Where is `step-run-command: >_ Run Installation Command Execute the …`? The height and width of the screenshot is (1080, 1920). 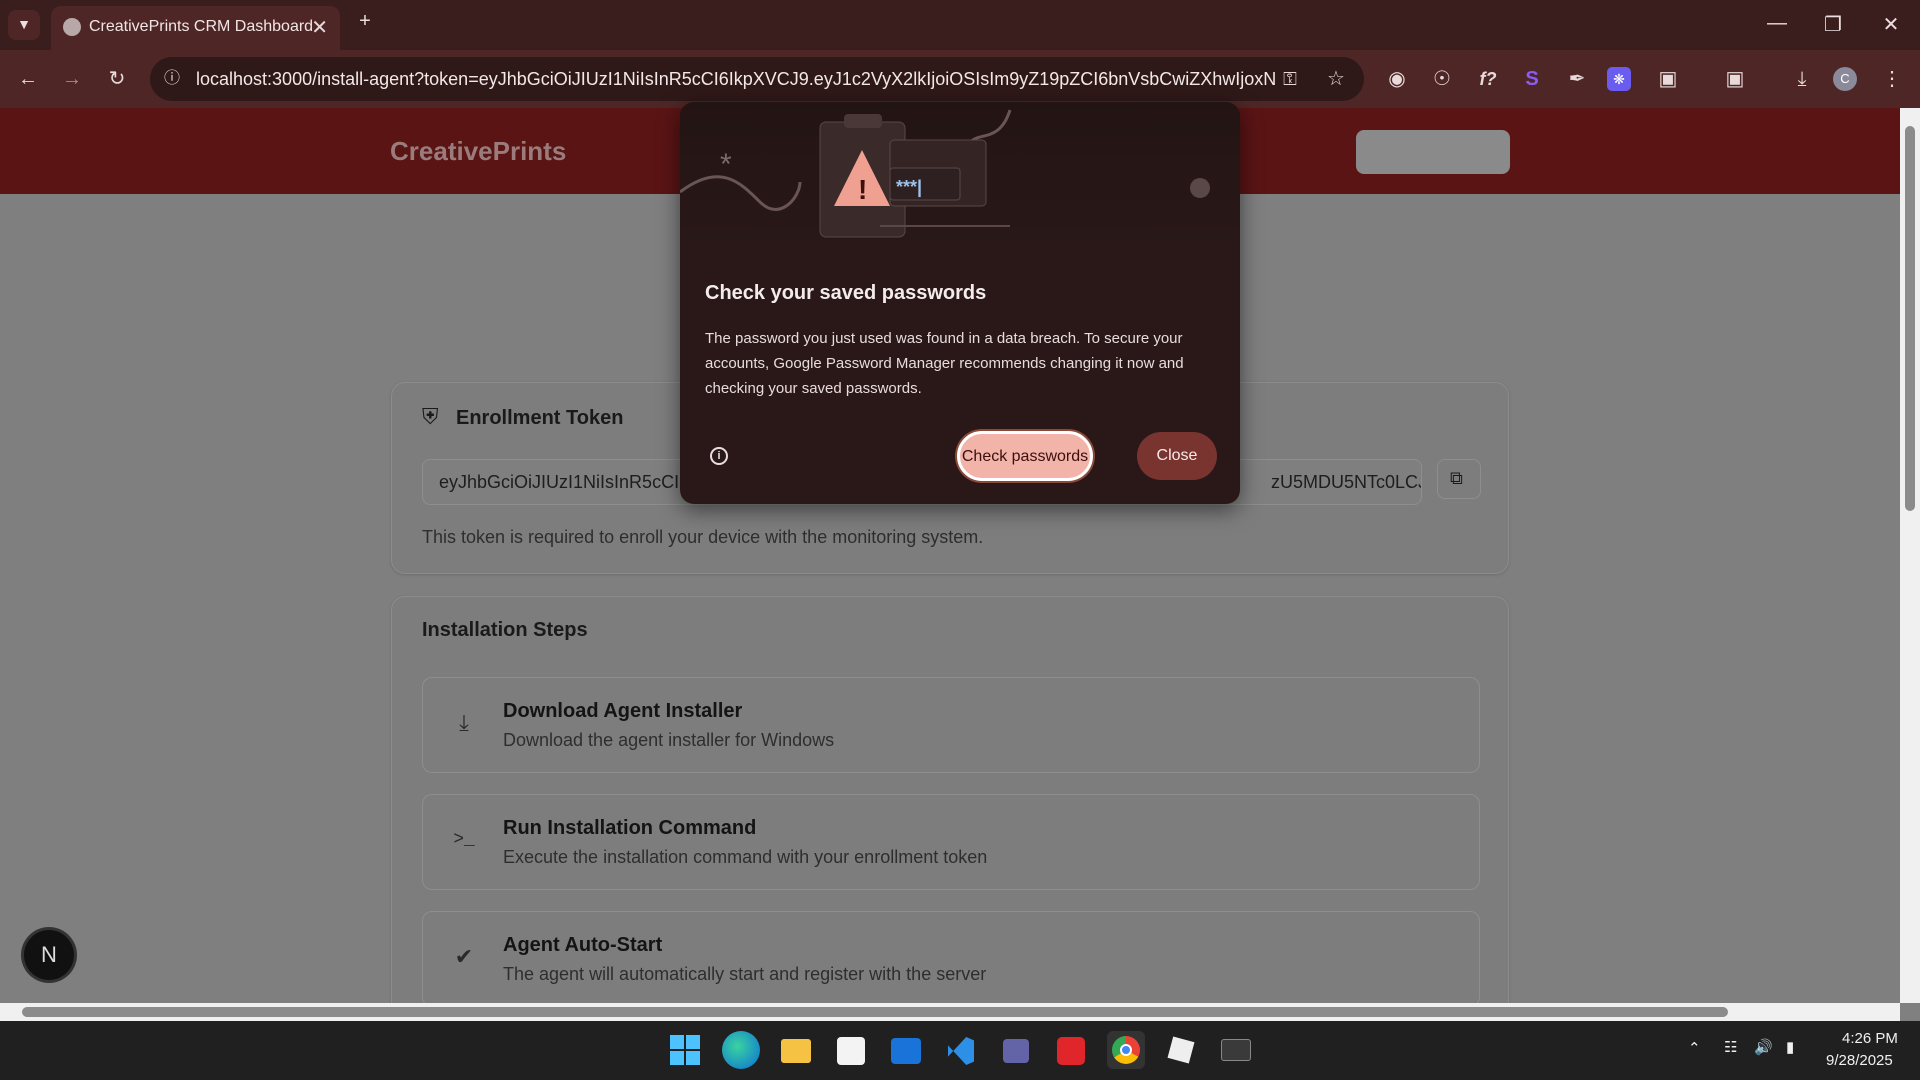
step-run-command: >_ Run Installation Command Execute the … is located at coordinates (951, 842).